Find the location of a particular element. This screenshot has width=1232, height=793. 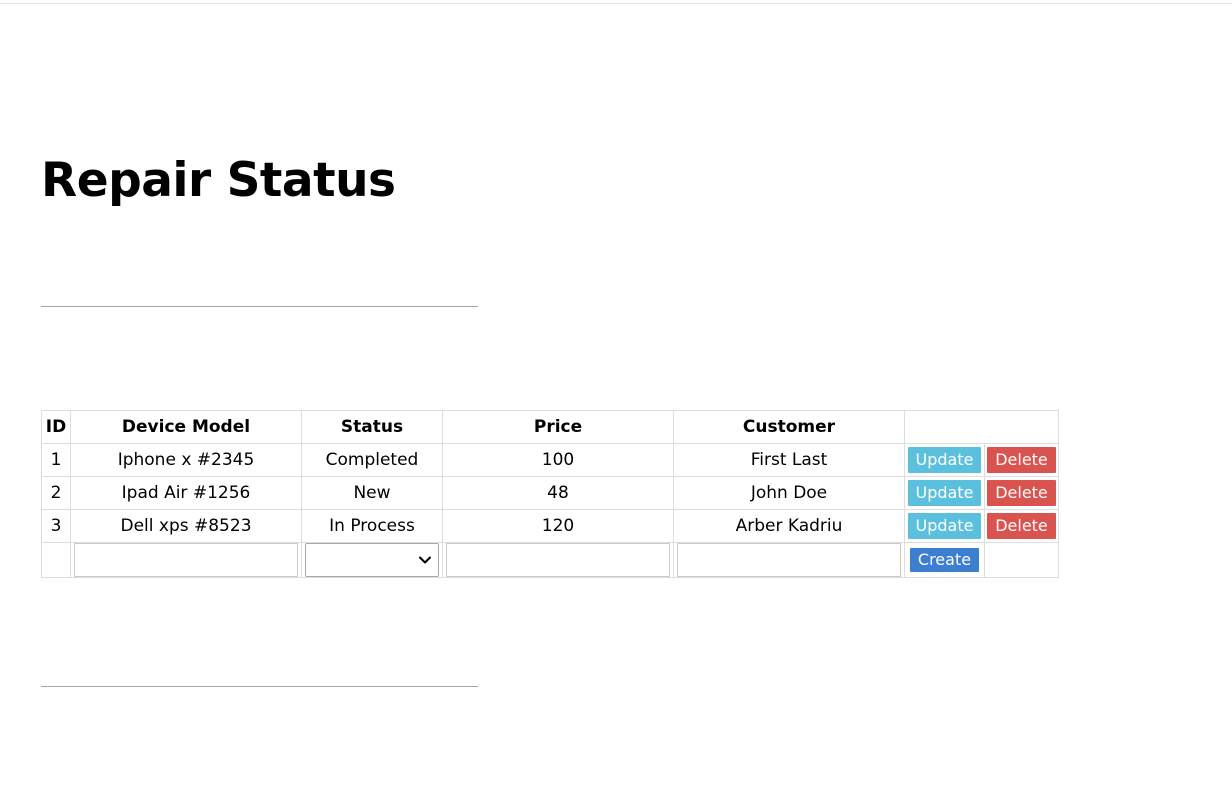

table-header-row: ID Device Model Status Price Customer is located at coordinates (550, 427).